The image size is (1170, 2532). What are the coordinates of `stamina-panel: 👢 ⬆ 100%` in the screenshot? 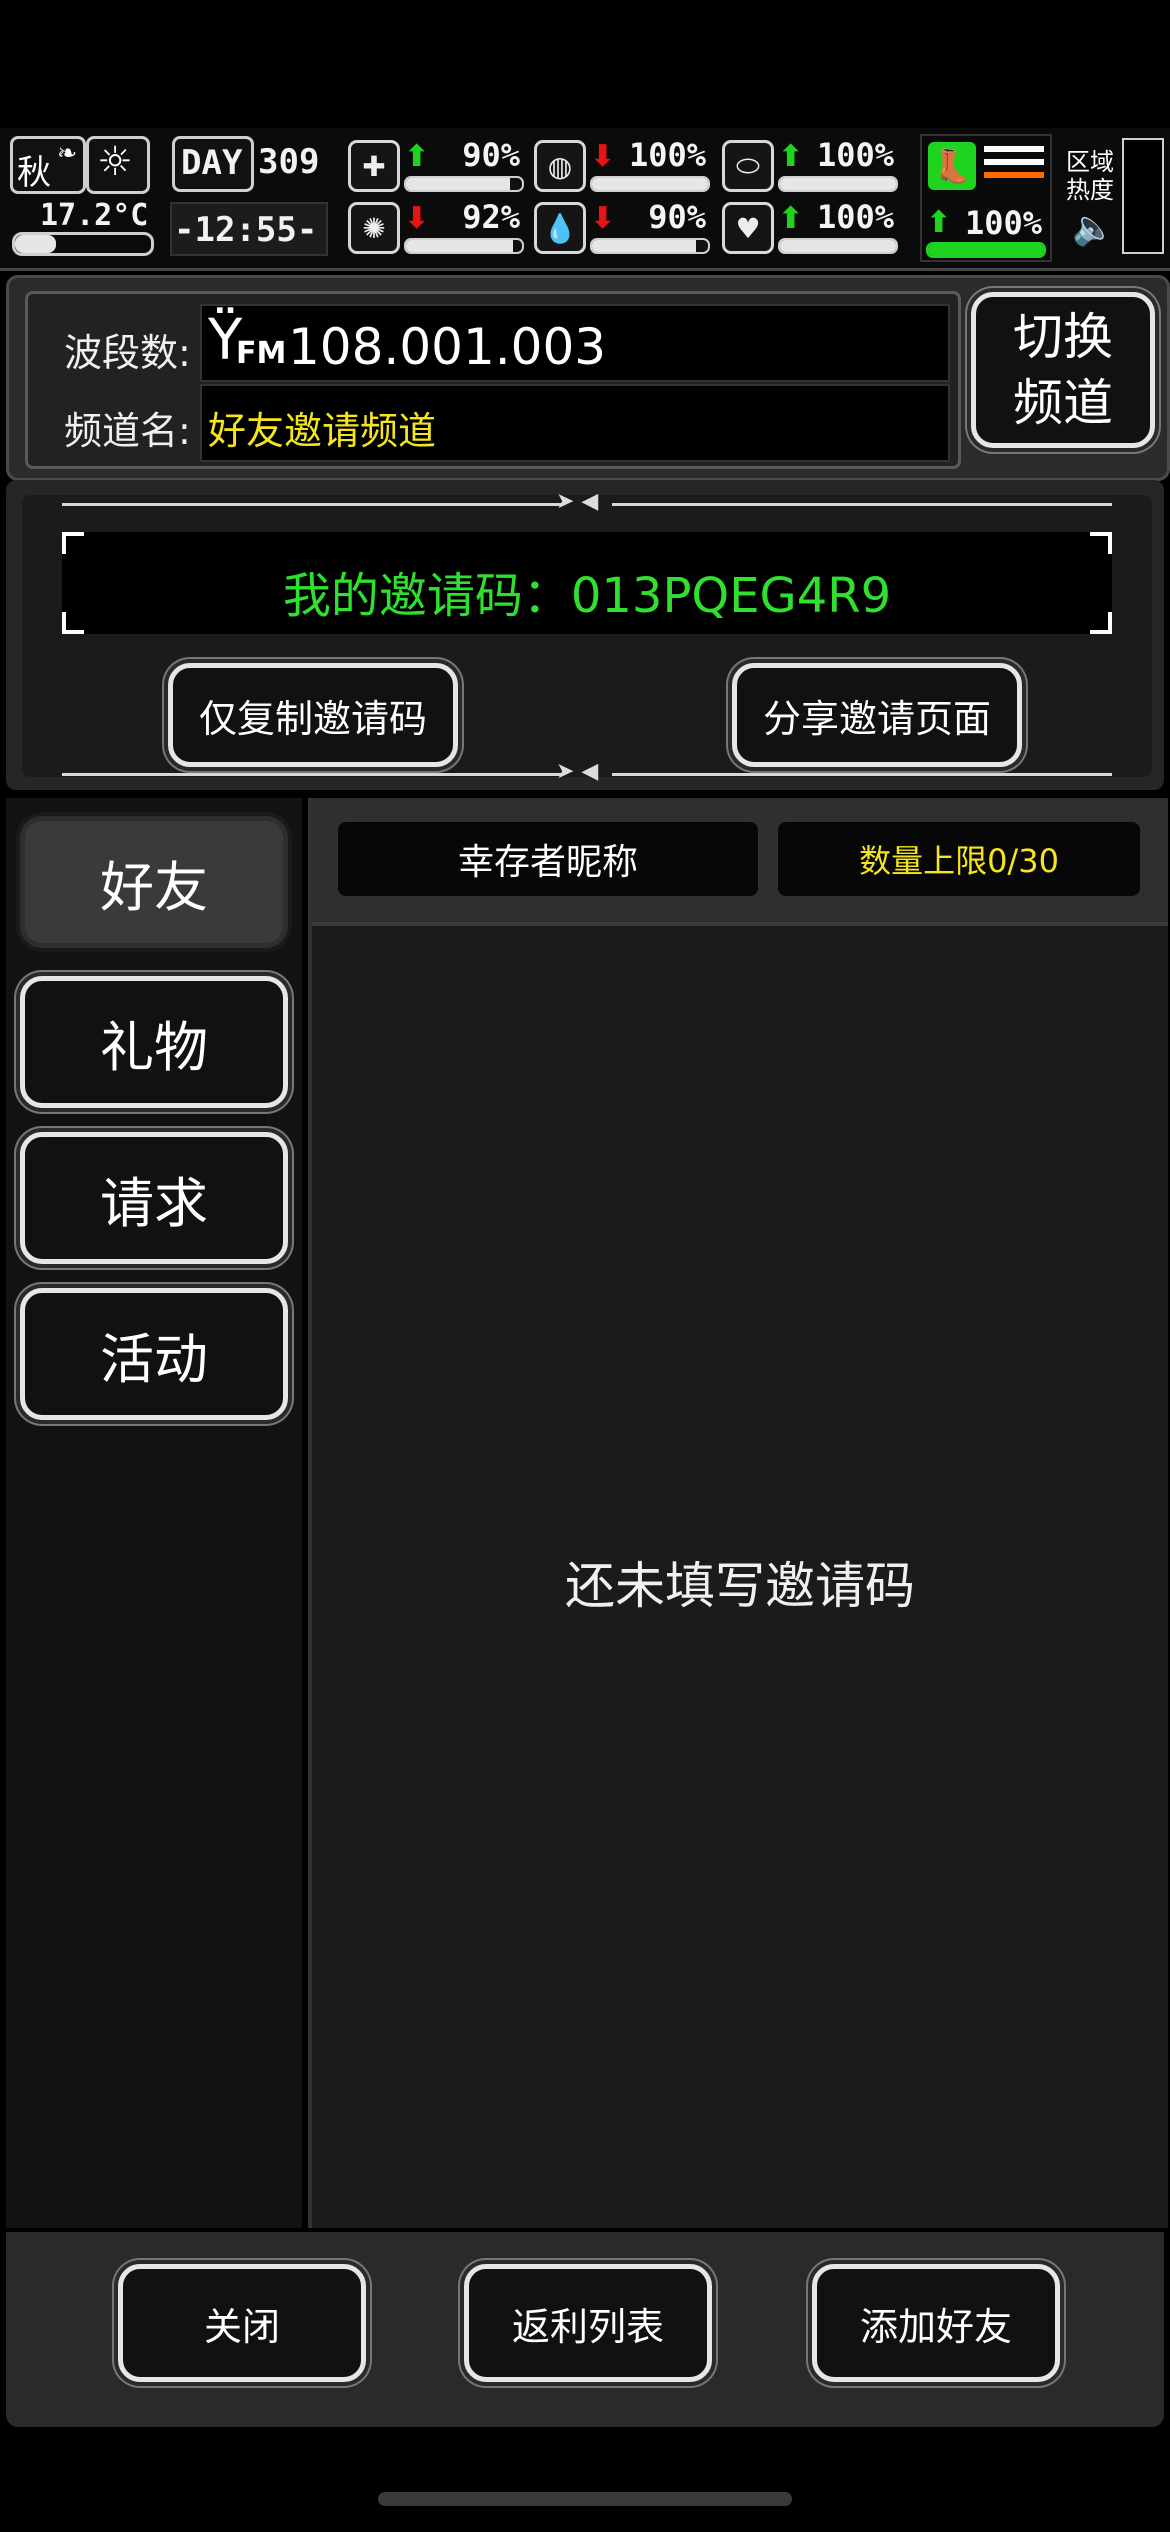 It's located at (986, 198).